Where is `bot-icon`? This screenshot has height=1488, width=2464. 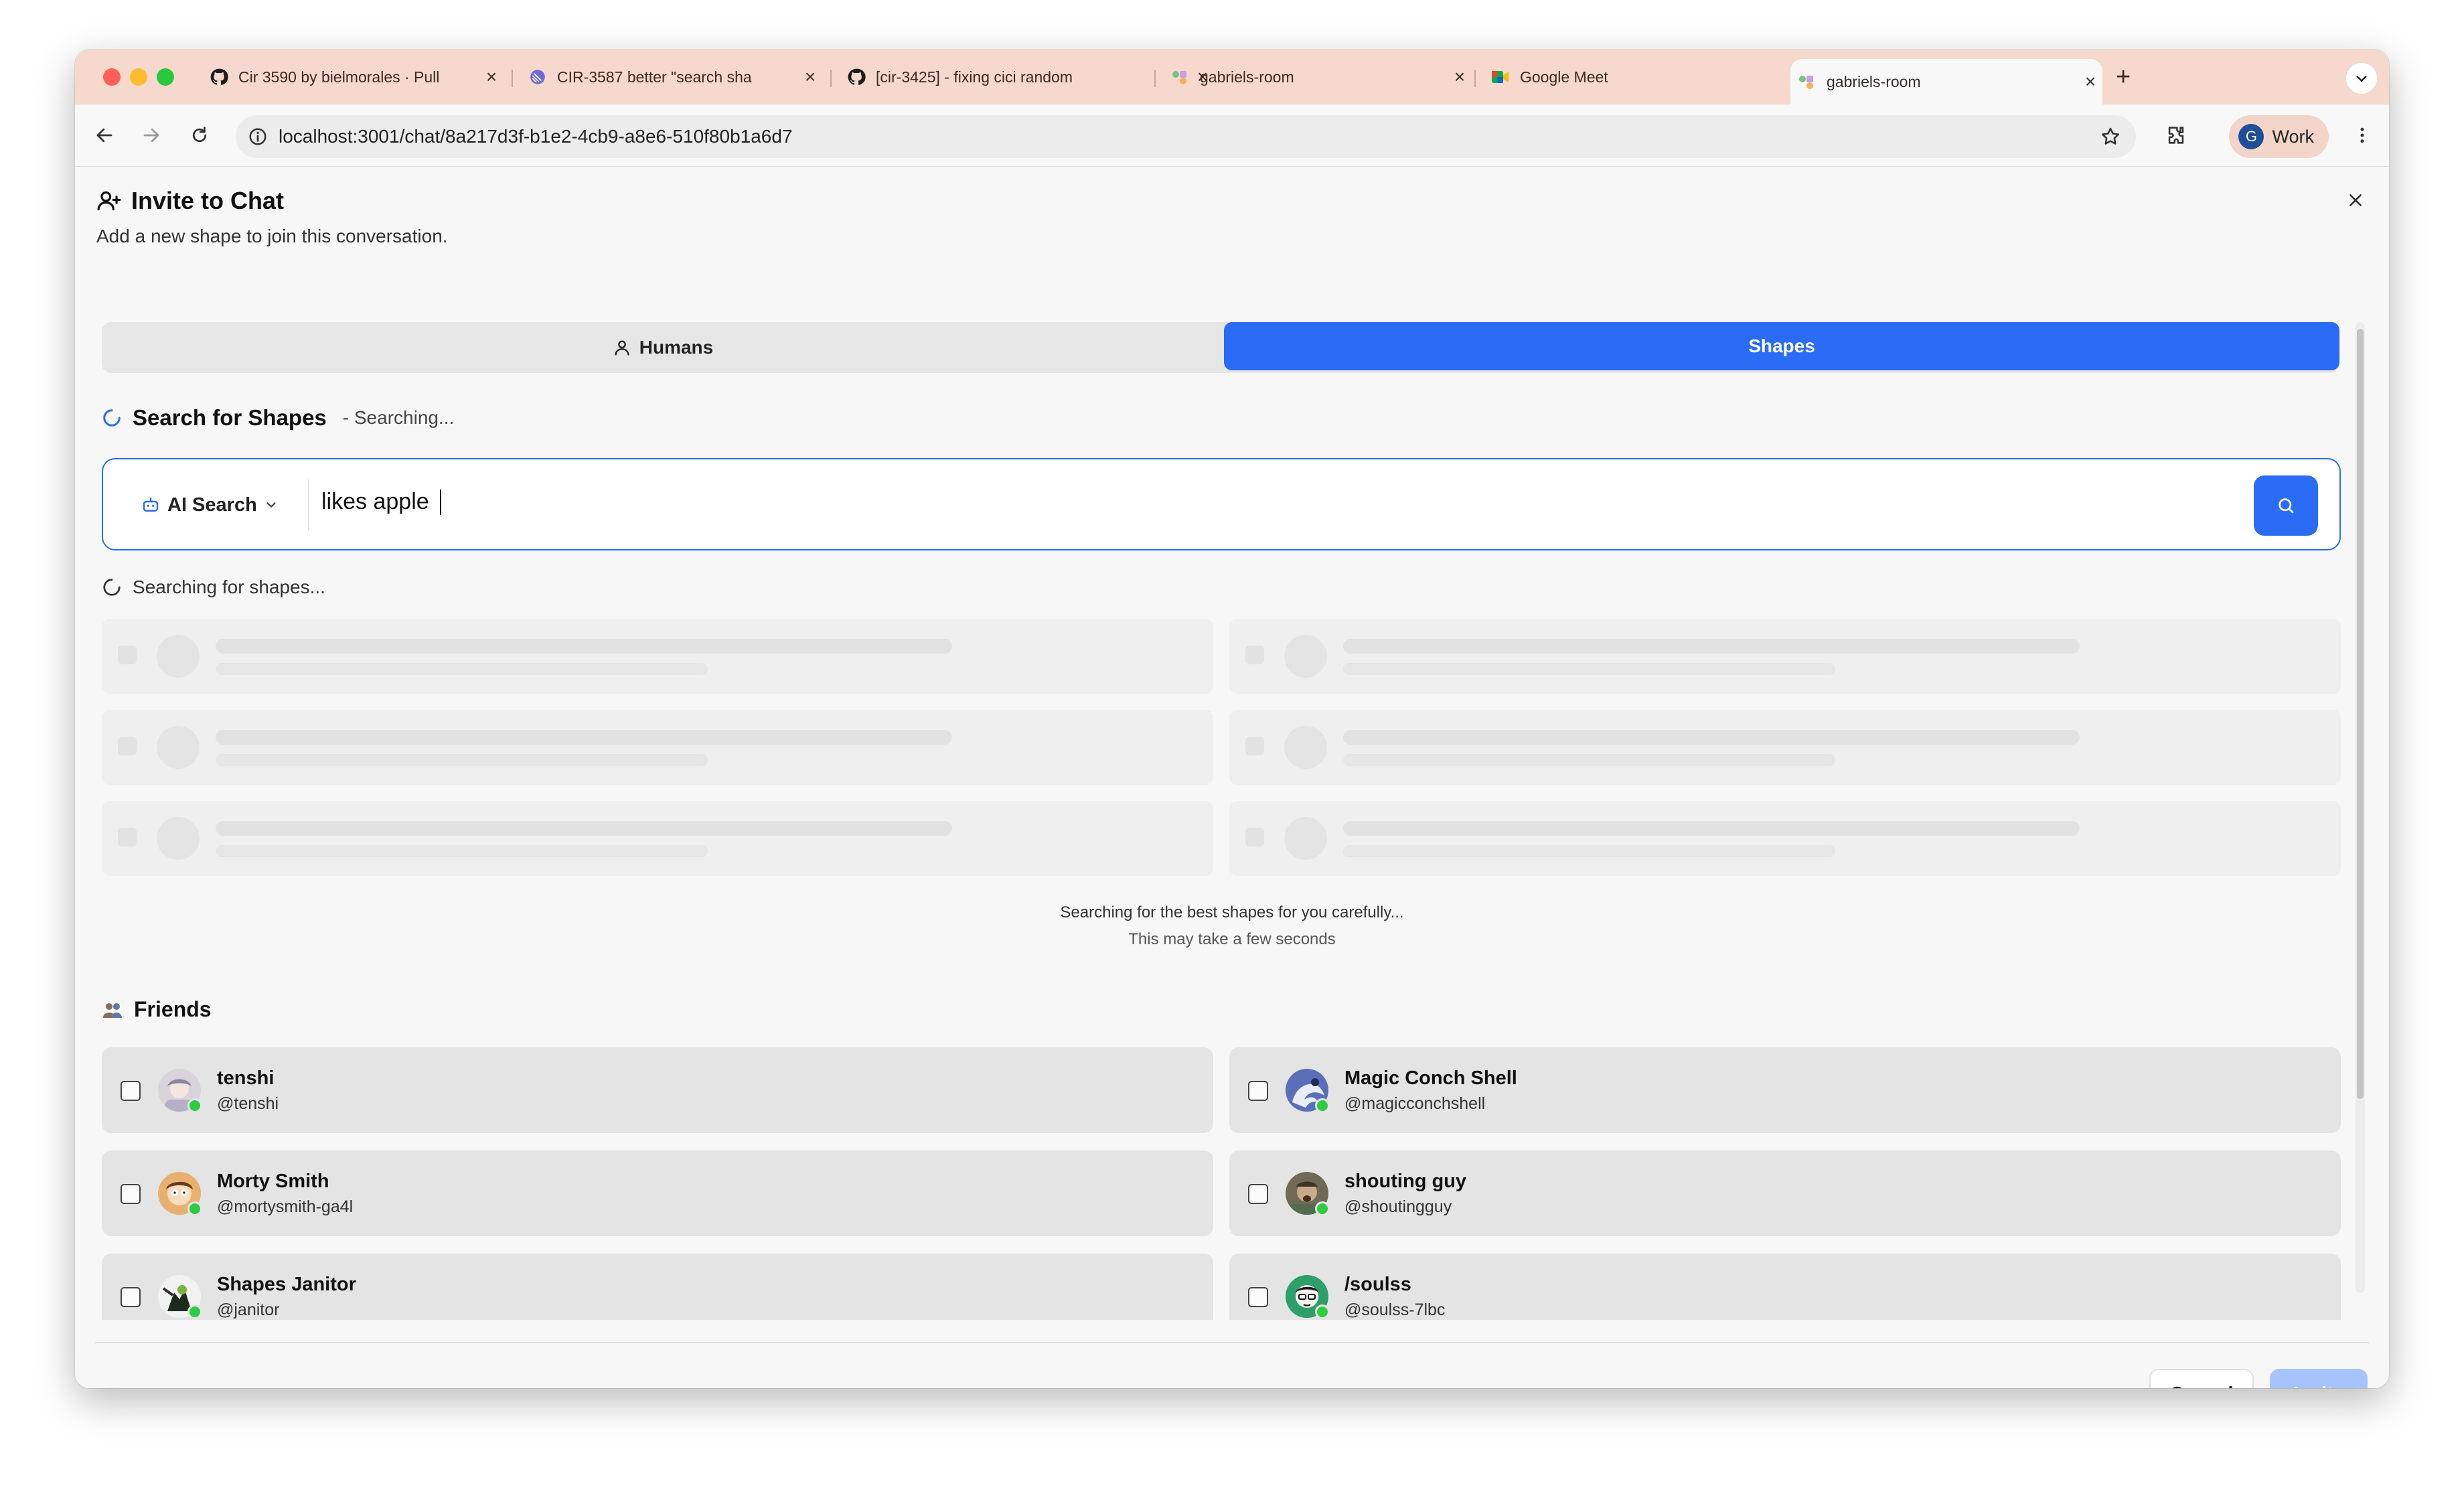 bot-icon is located at coordinates (151, 504).